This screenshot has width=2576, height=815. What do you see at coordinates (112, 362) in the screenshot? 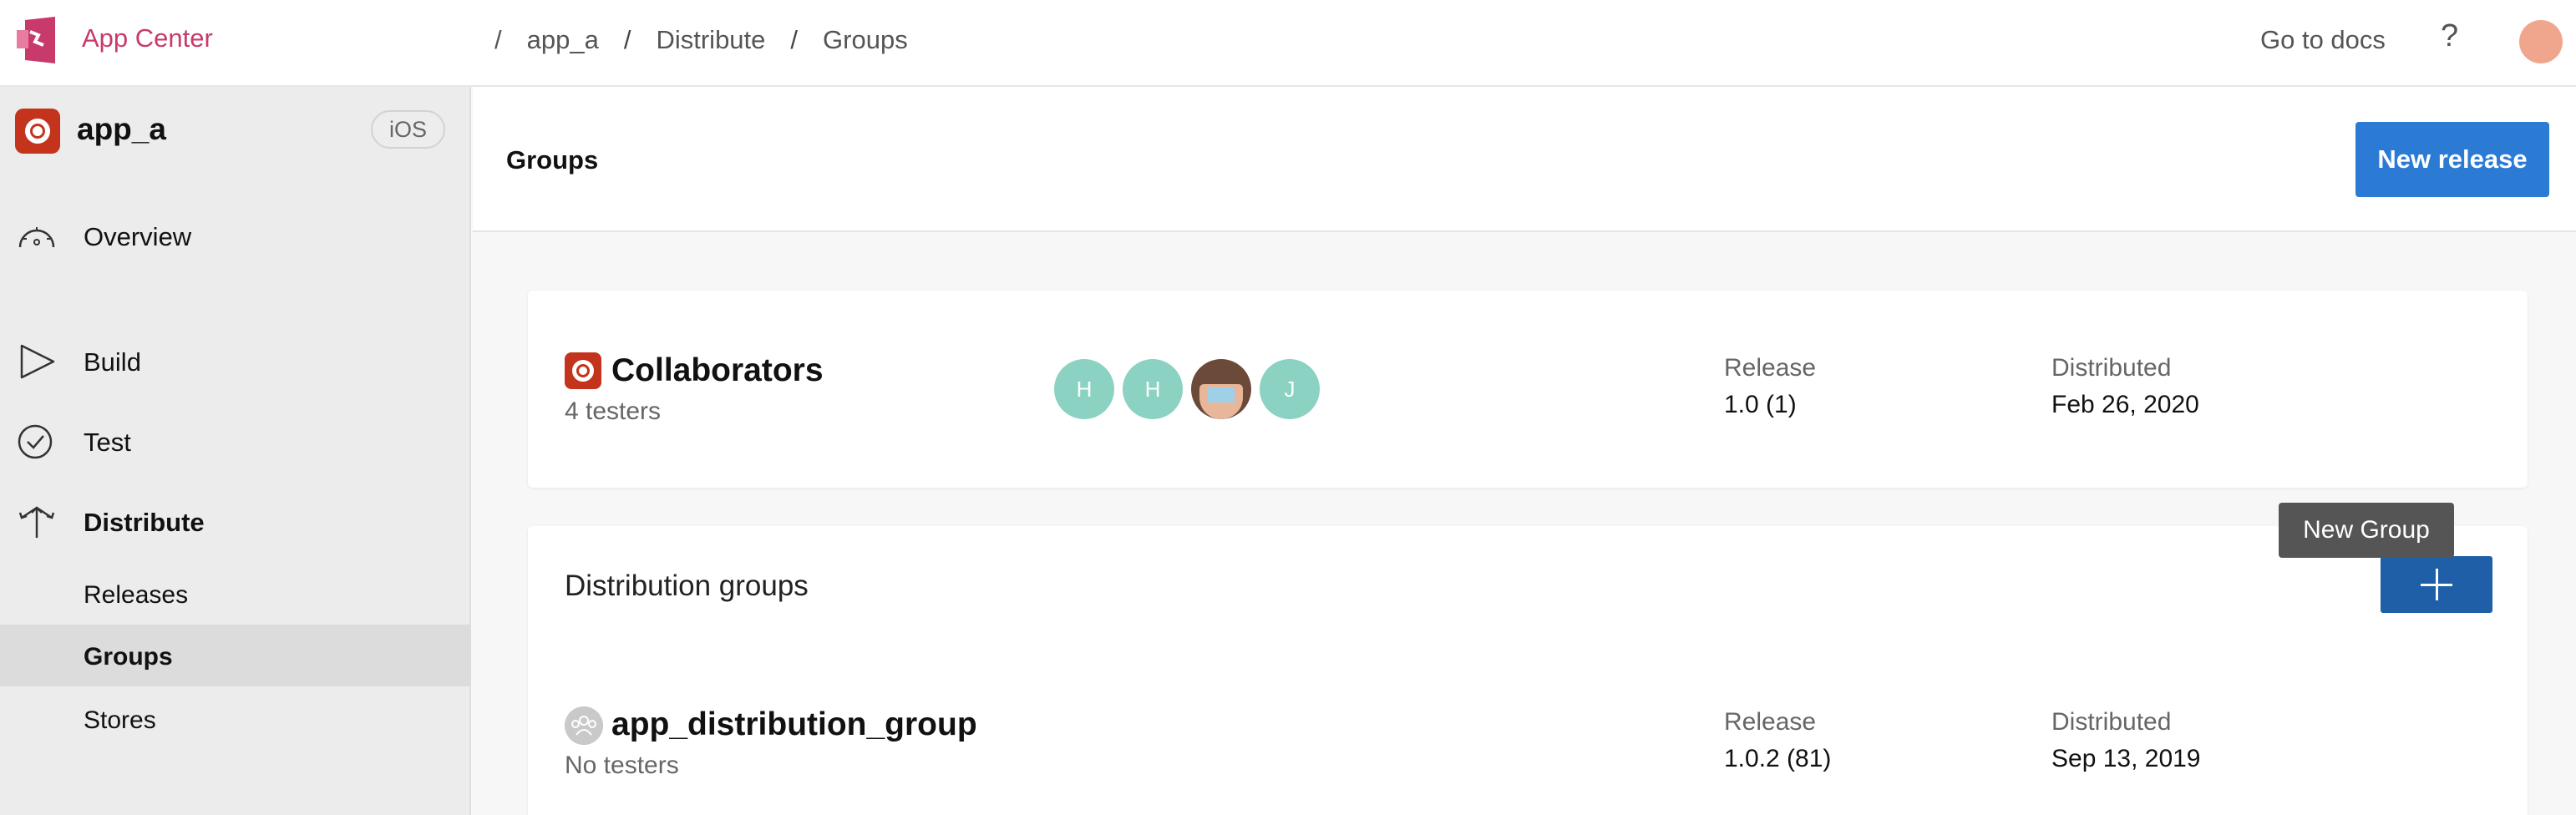
I see `sidebar-item-label: Build` at bounding box center [112, 362].